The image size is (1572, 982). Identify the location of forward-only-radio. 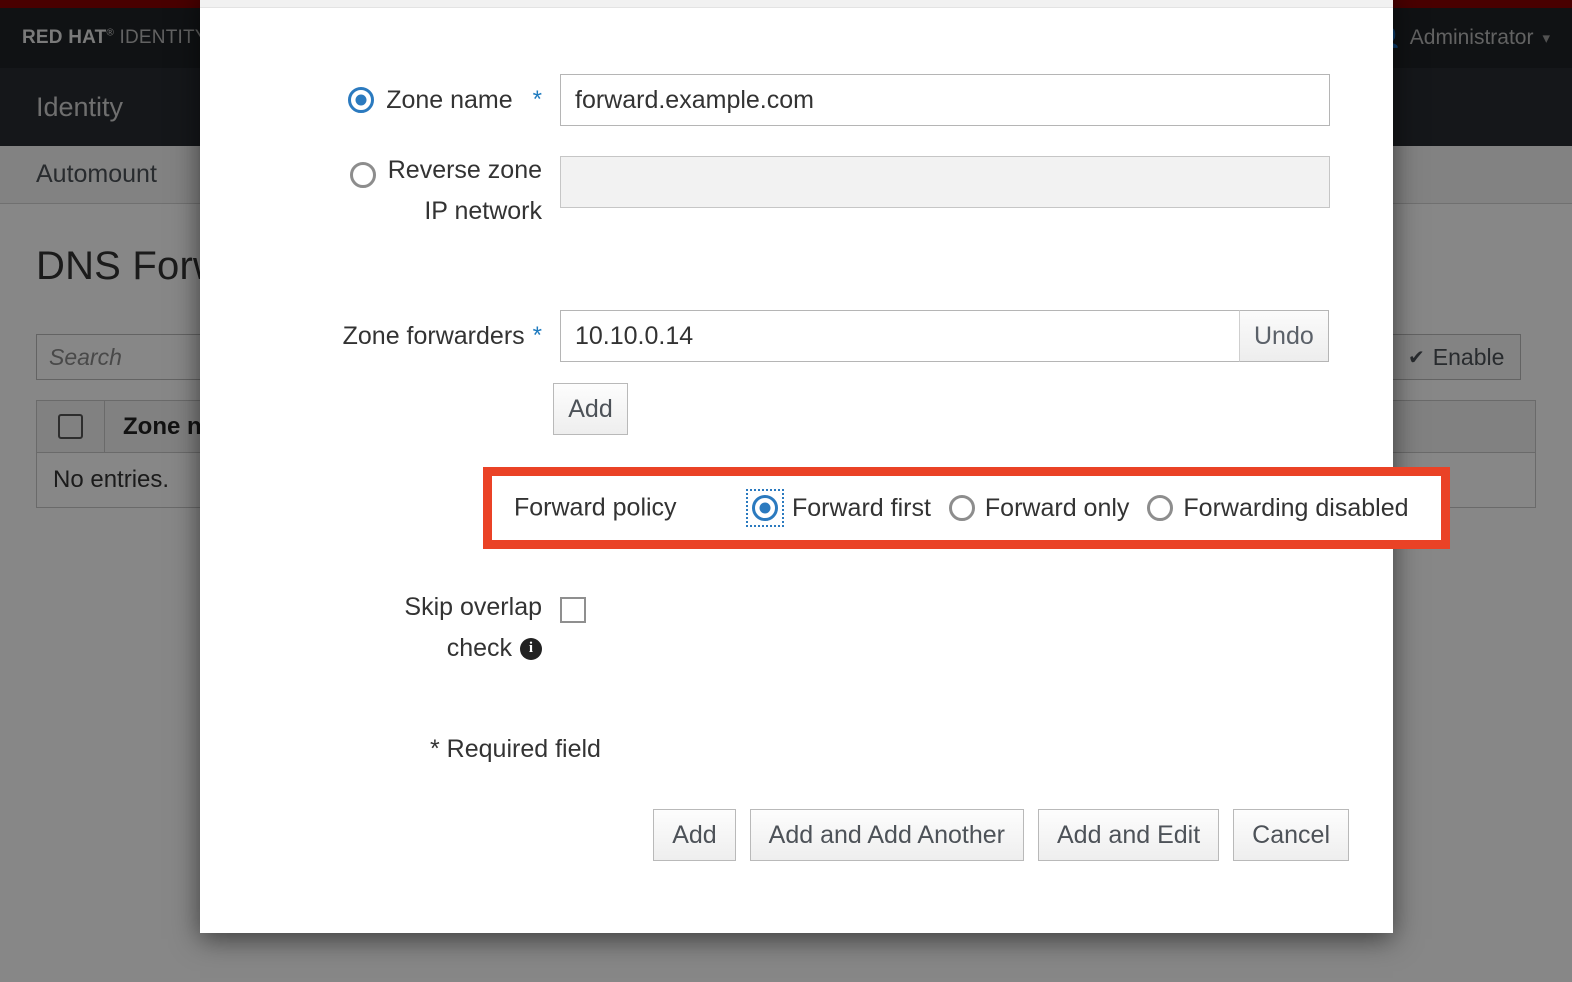
(961, 508).